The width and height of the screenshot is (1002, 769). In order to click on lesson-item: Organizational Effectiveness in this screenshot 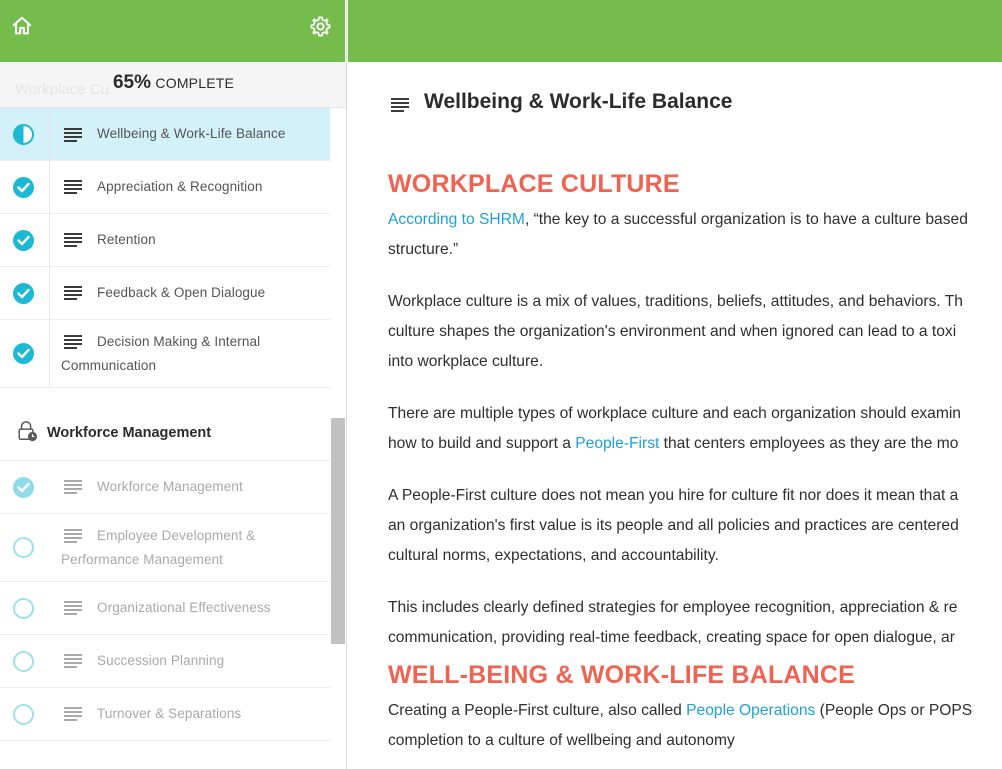, I will do `click(165, 608)`.